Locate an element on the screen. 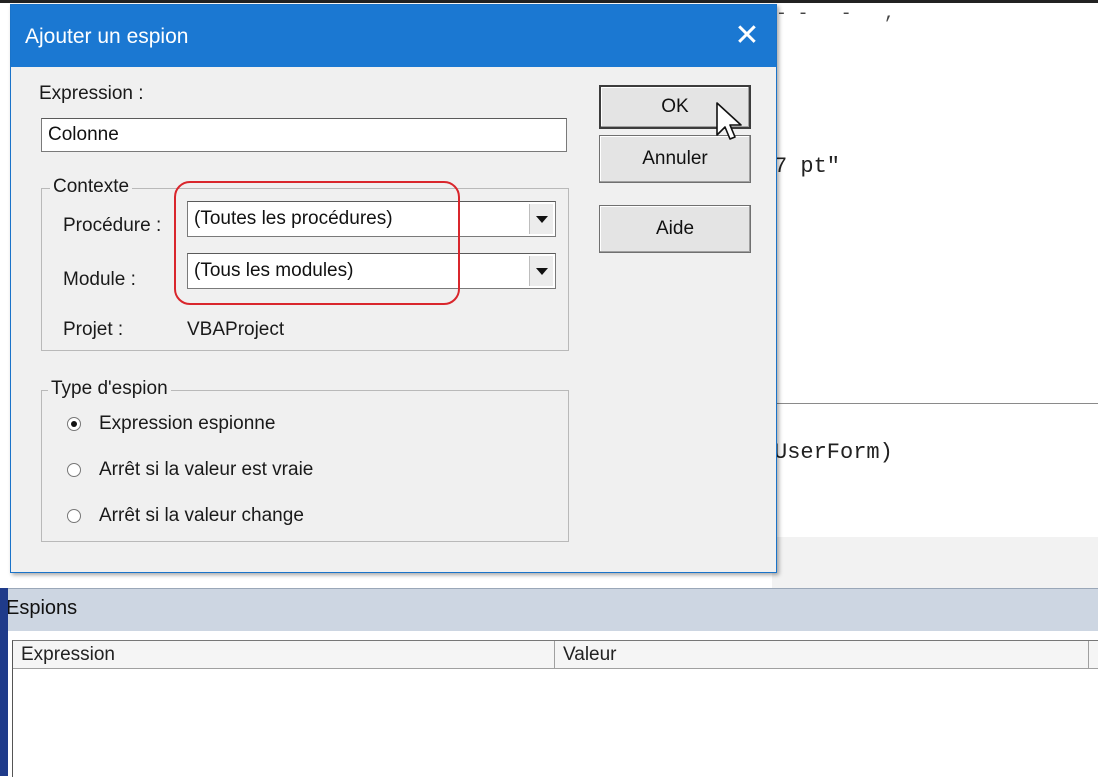  procedure-dropdown-arrow-icon is located at coordinates (541, 219).